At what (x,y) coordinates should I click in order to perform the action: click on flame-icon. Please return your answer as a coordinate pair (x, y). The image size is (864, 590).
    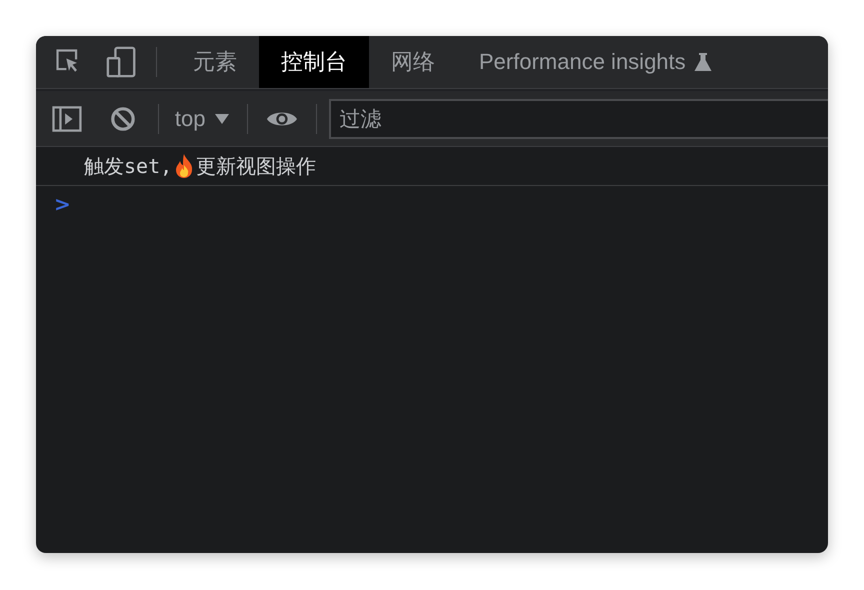
    Looking at the image, I should click on (184, 166).